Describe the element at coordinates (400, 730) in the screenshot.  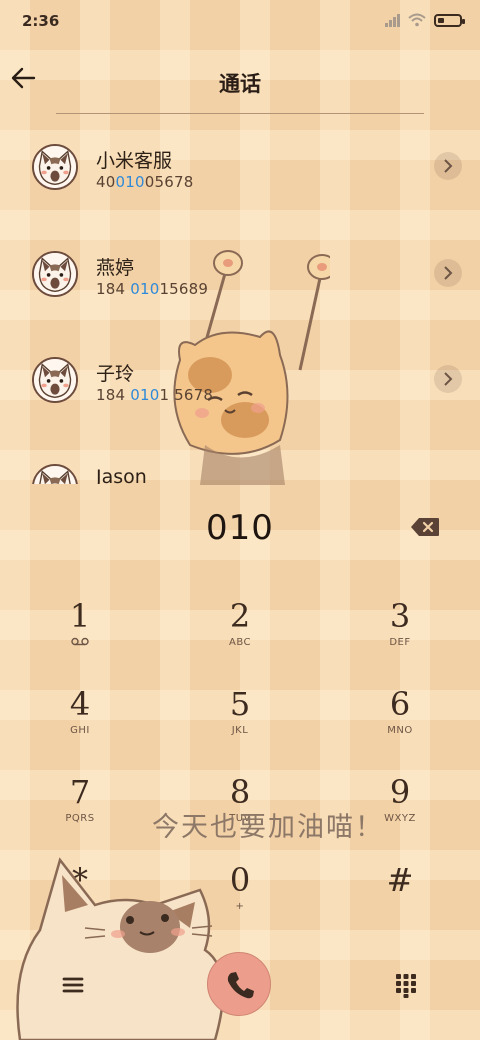
I see `key-letters: MNO` at that location.